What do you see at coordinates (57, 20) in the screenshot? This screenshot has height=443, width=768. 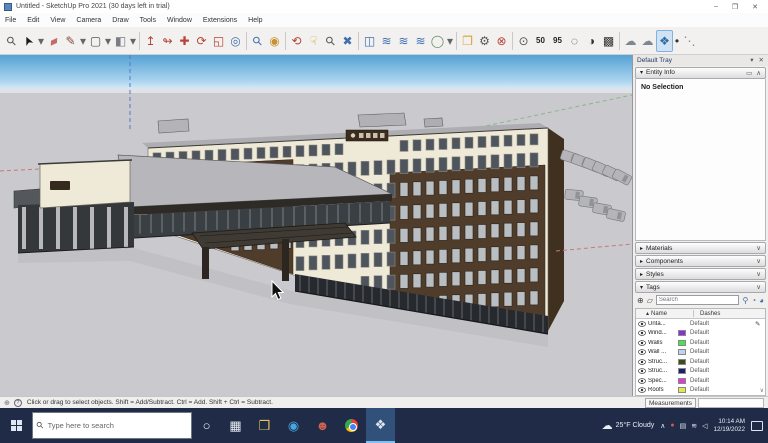 I see `menu-item: View` at bounding box center [57, 20].